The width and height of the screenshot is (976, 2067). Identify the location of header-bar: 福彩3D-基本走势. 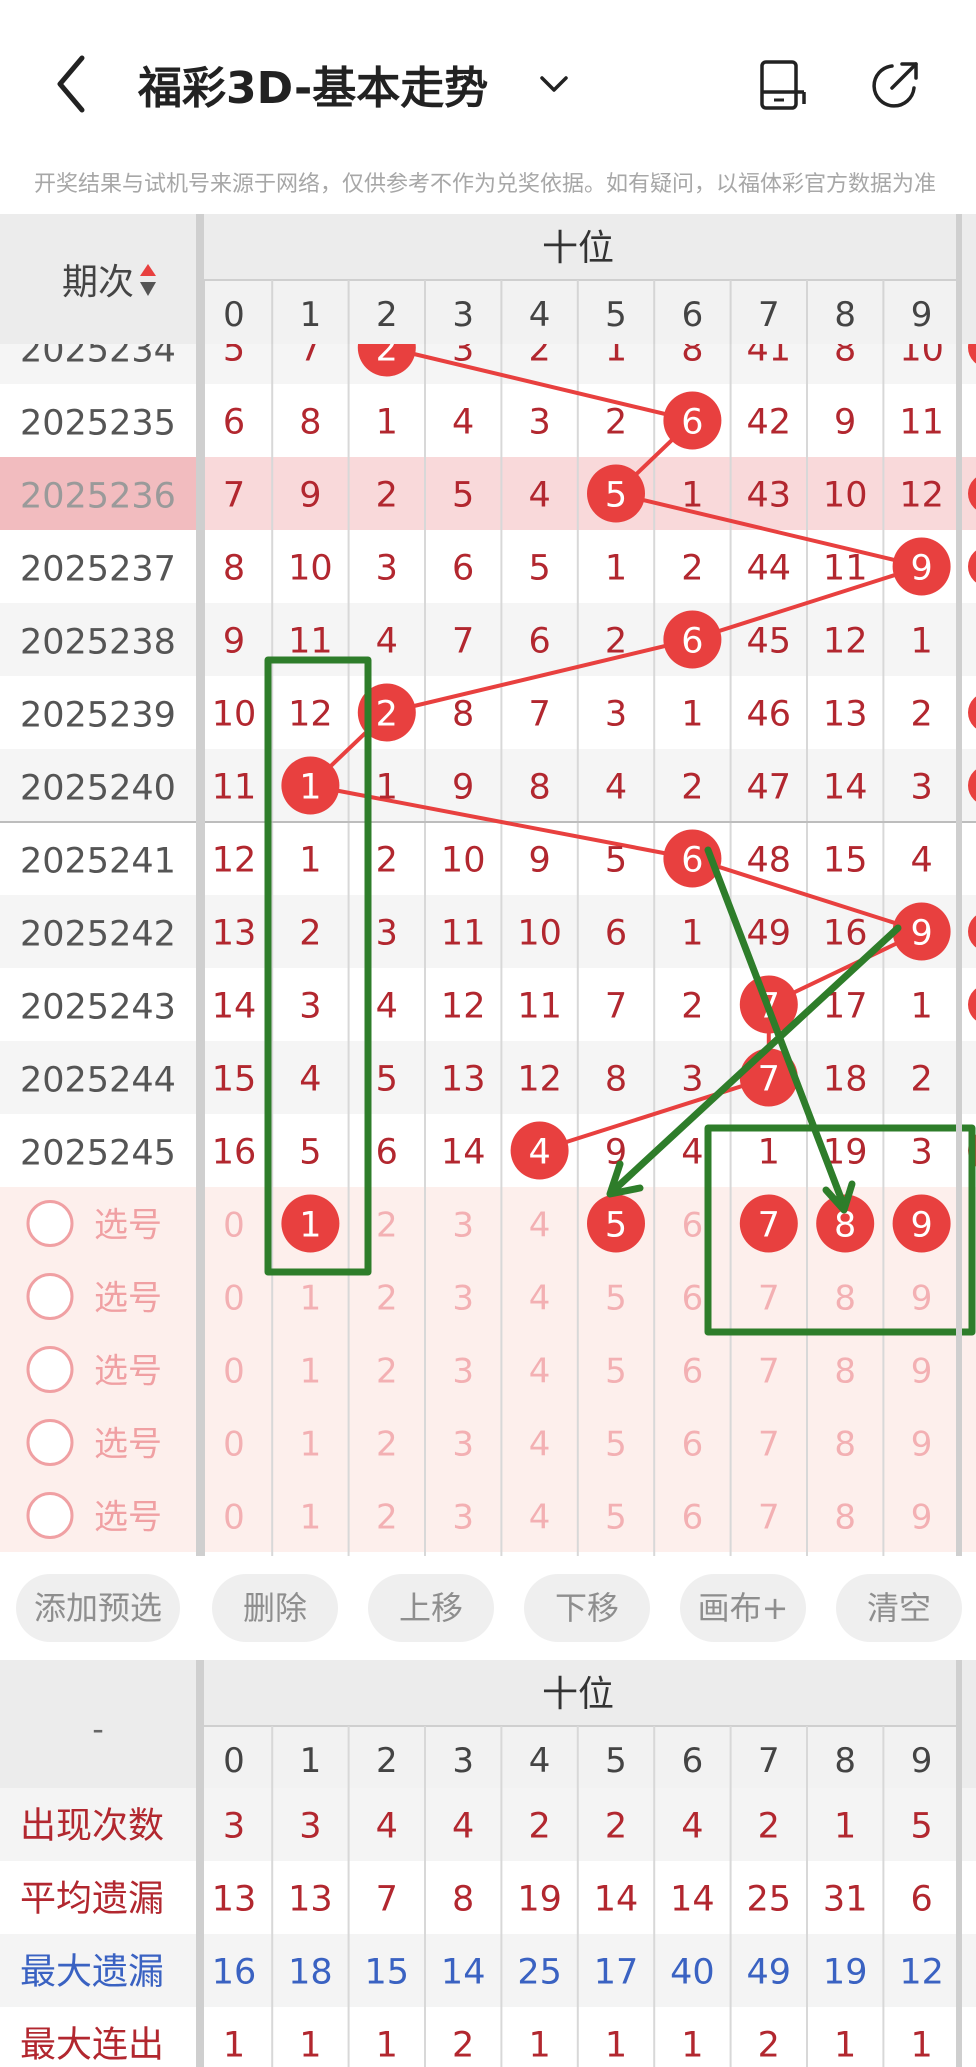
(488, 80).